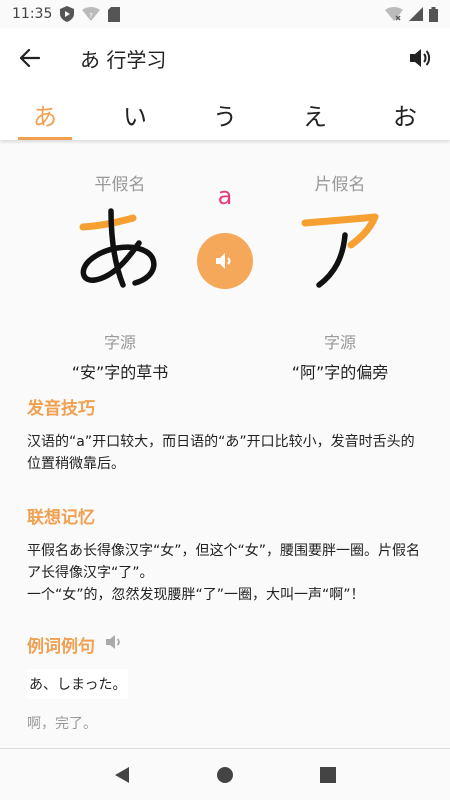  I want to click on memory-line-2: 一个“女”的，忽然发现腰胖“了”一圈，大叫一声“啊”！, so click(196, 595).